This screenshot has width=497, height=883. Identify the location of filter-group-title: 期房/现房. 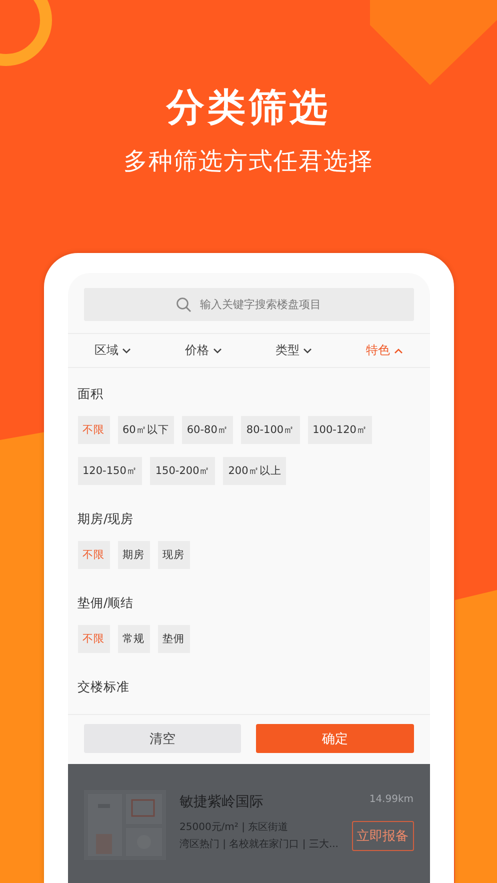
(106, 519).